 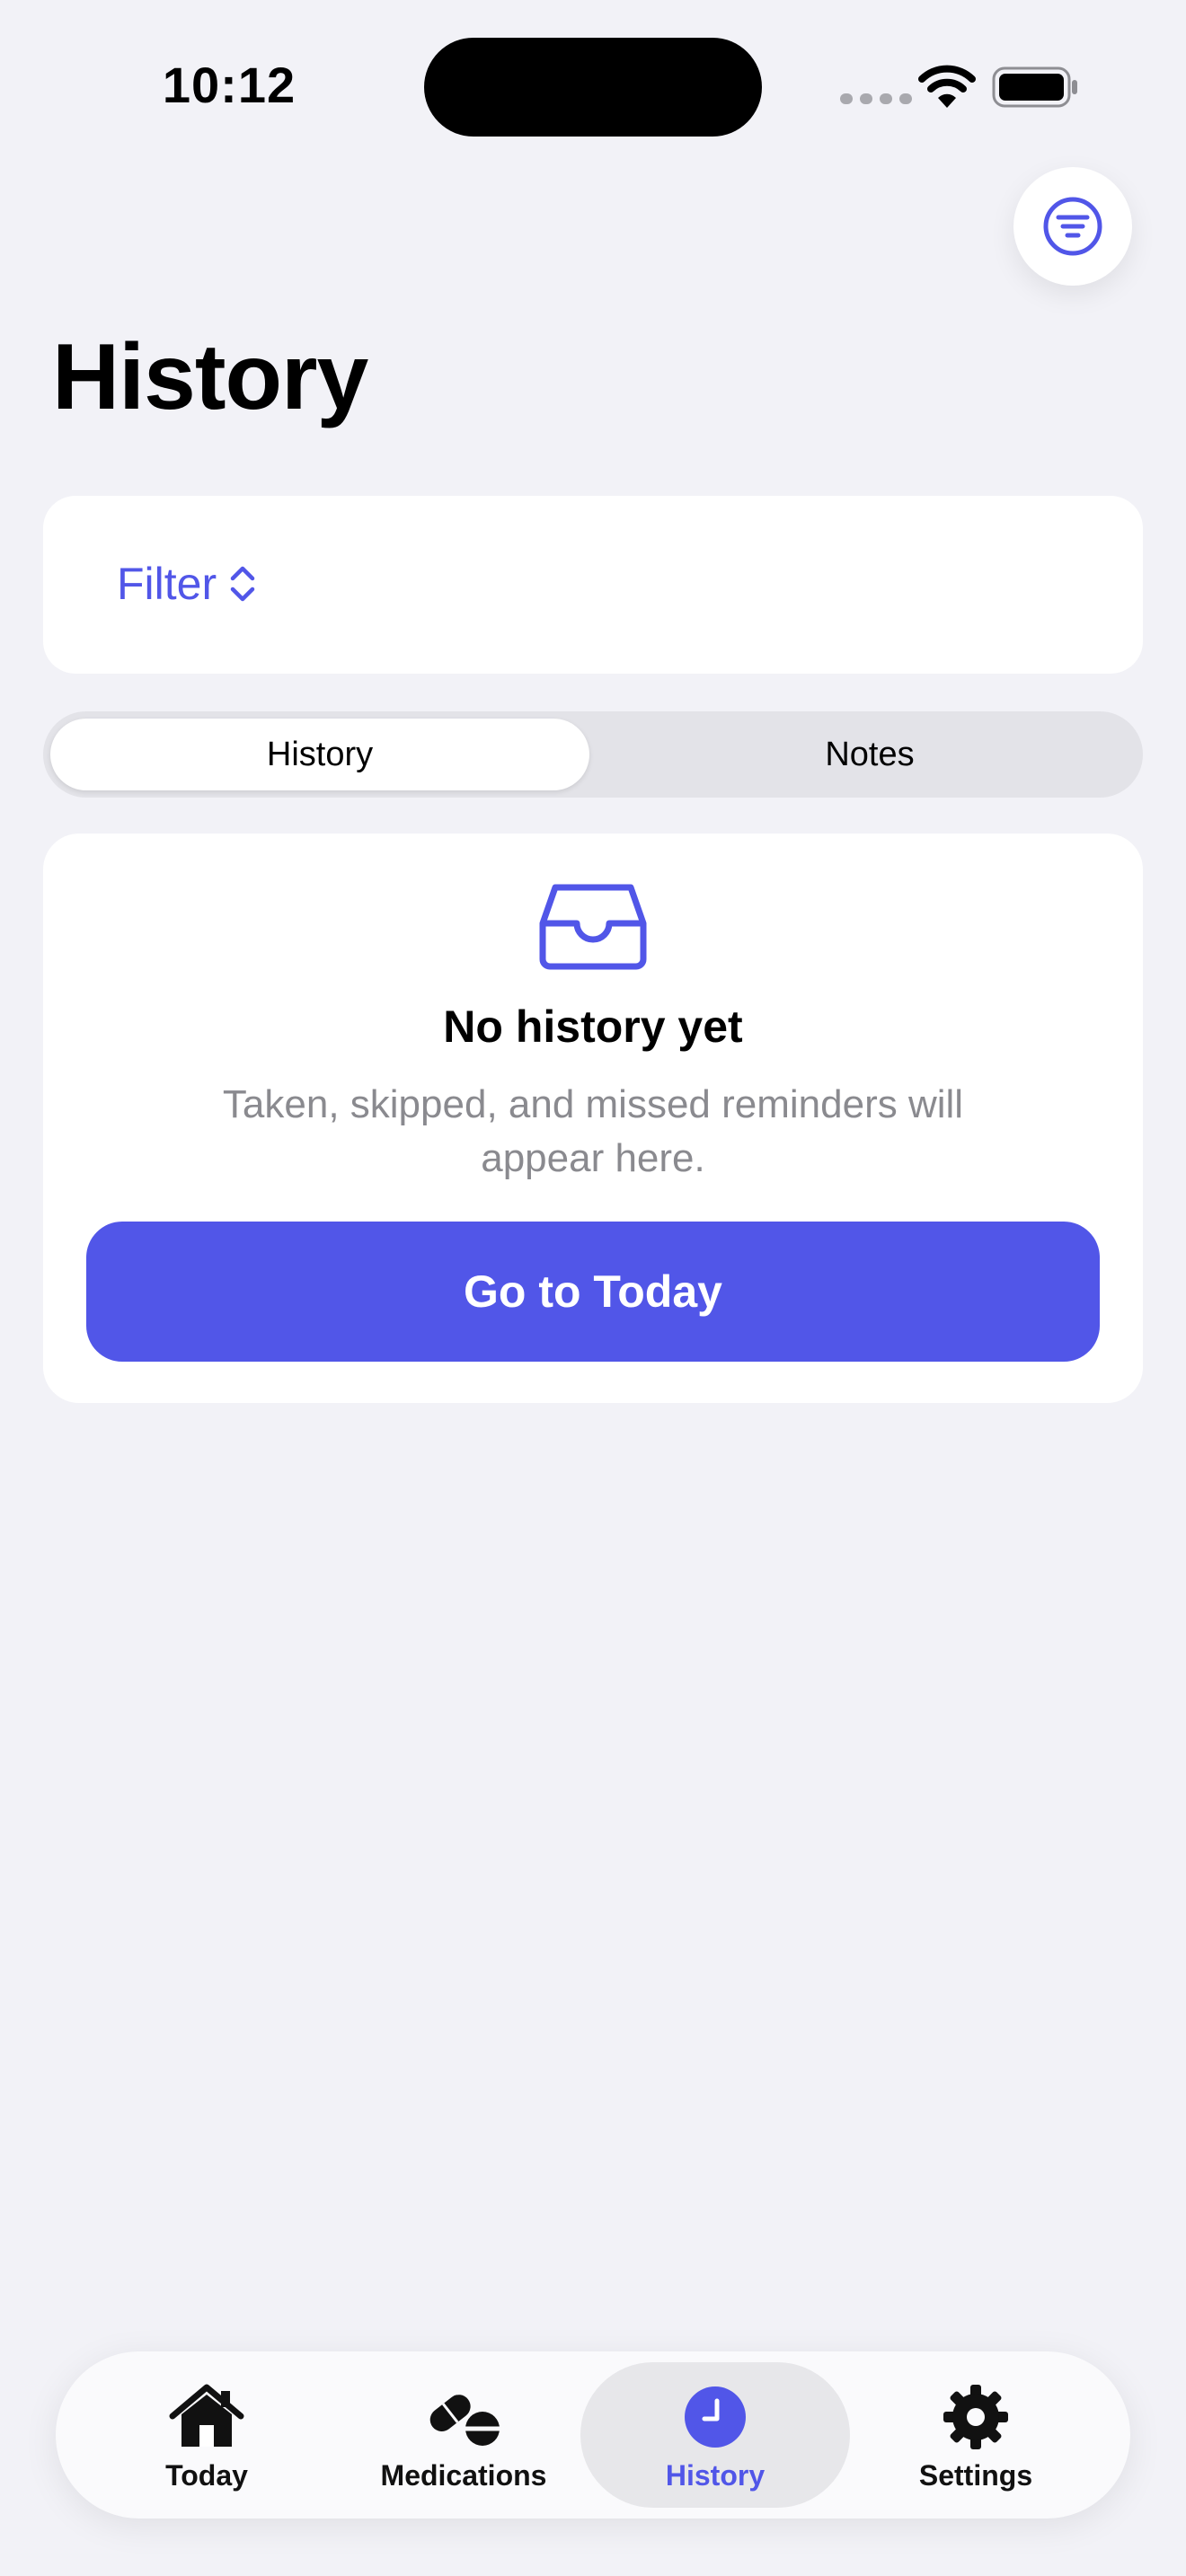 What do you see at coordinates (464, 2420) in the screenshot?
I see `pills-icon` at bounding box center [464, 2420].